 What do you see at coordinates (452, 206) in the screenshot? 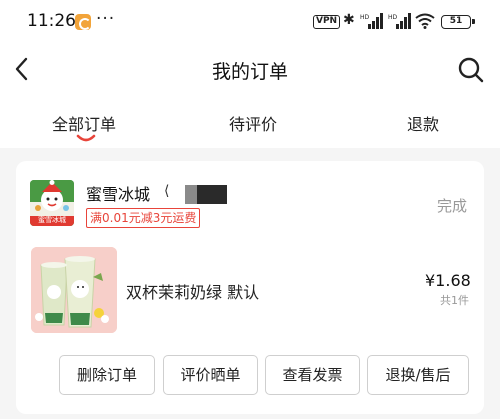
I see `order-status: 完成` at bounding box center [452, 206].